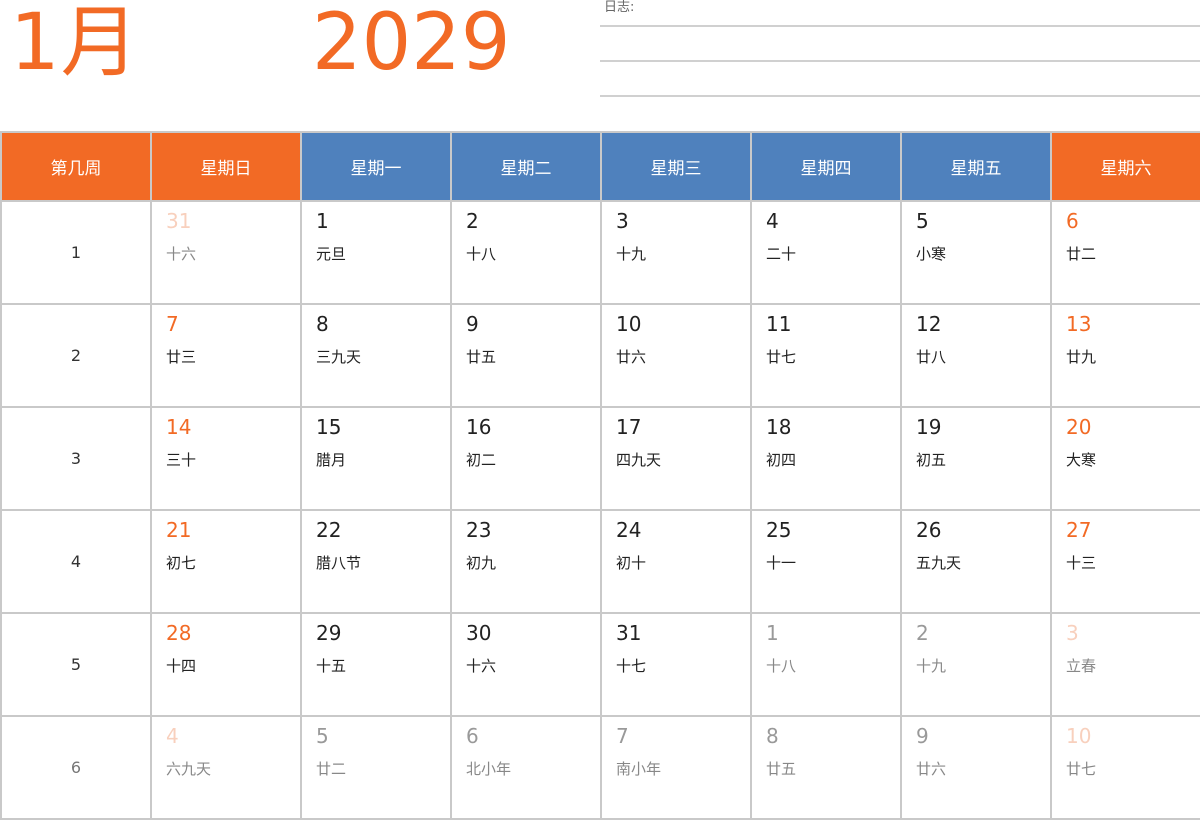  I want to click on day-cell: 9 廿五, so click(526, 355).